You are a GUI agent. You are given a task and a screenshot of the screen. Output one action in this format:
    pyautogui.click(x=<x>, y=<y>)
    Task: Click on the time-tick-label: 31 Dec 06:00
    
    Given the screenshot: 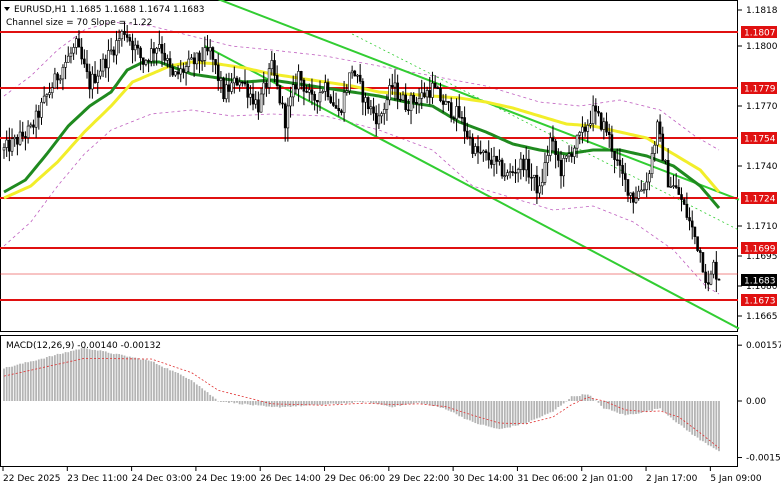 What is the action you would take?
    pyautogui.click(x=547, y=479)
    